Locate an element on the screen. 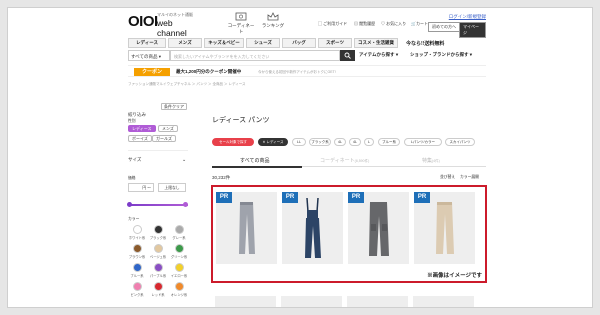 This screenshot has width=600, height=315. coupon-text: 最大1,200円分のクーポン開催中 is located at coordinates (209, 71).